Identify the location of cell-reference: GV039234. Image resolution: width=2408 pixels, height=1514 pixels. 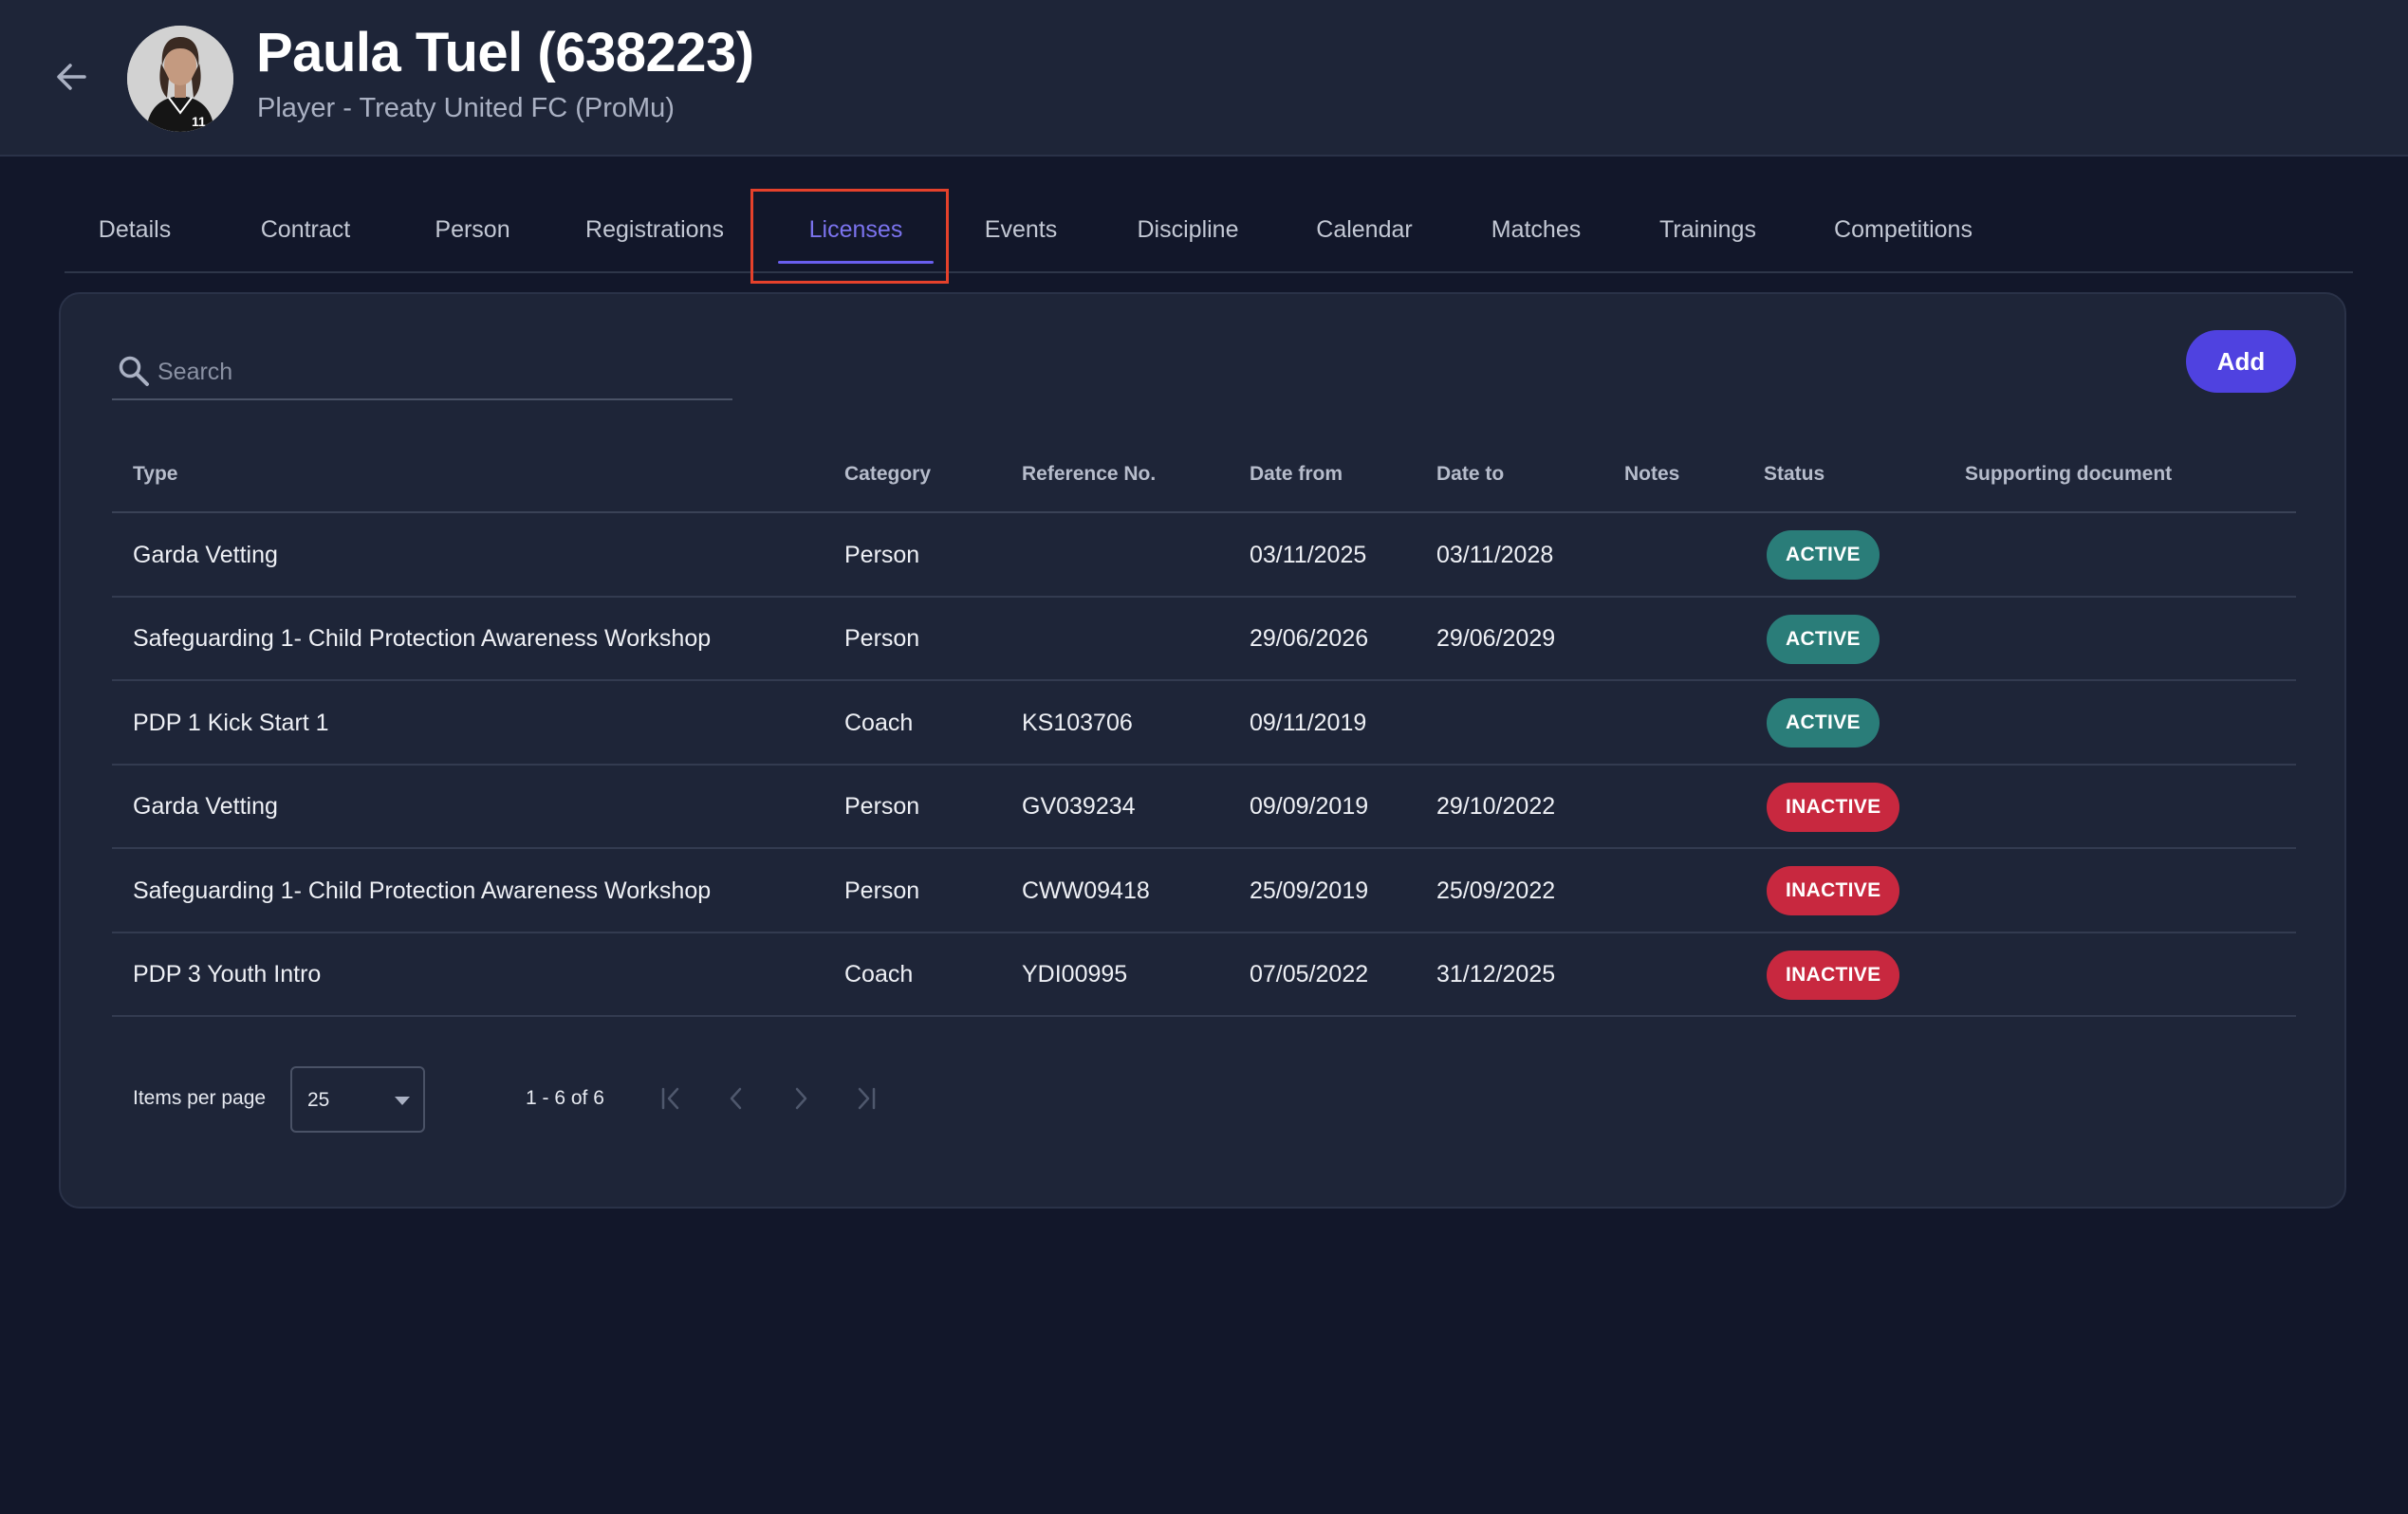
(1079, 806).